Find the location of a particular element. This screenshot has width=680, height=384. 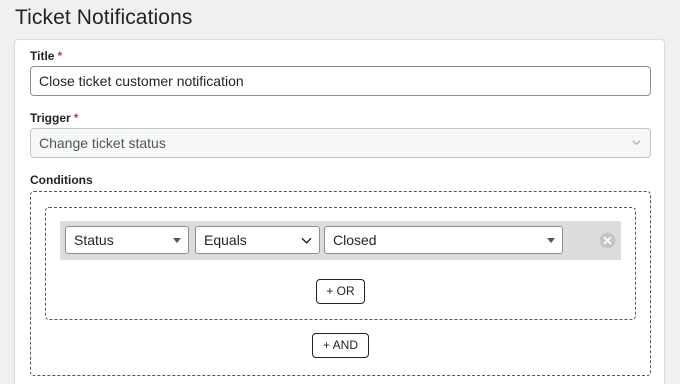

trigger-select: Change ticket status is located at coordinates (340, 143).